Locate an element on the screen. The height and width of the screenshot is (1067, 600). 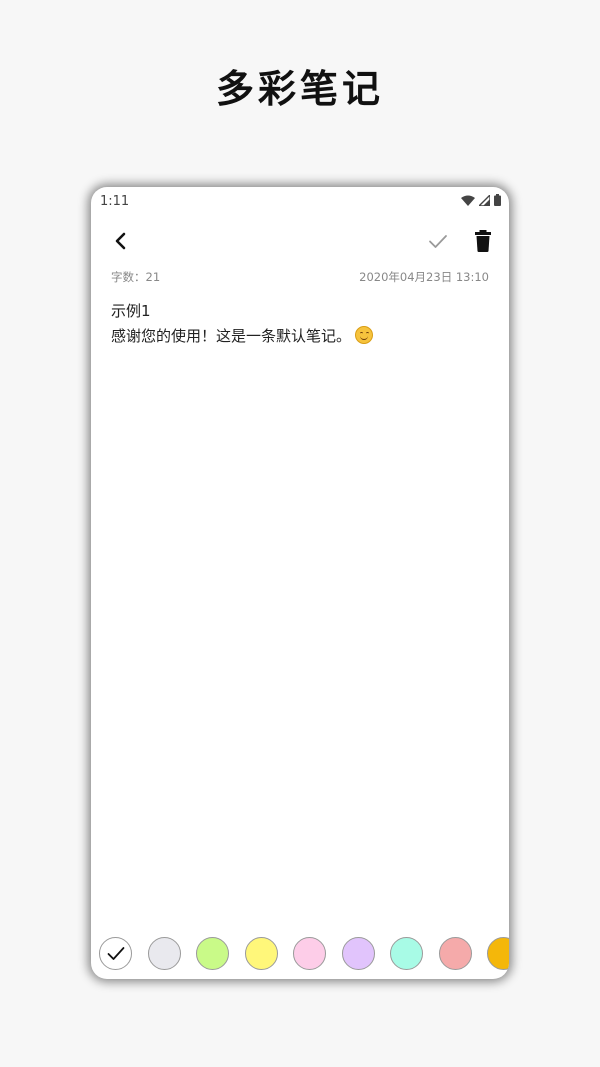
signal-icon is located at coordinates (484, 200).